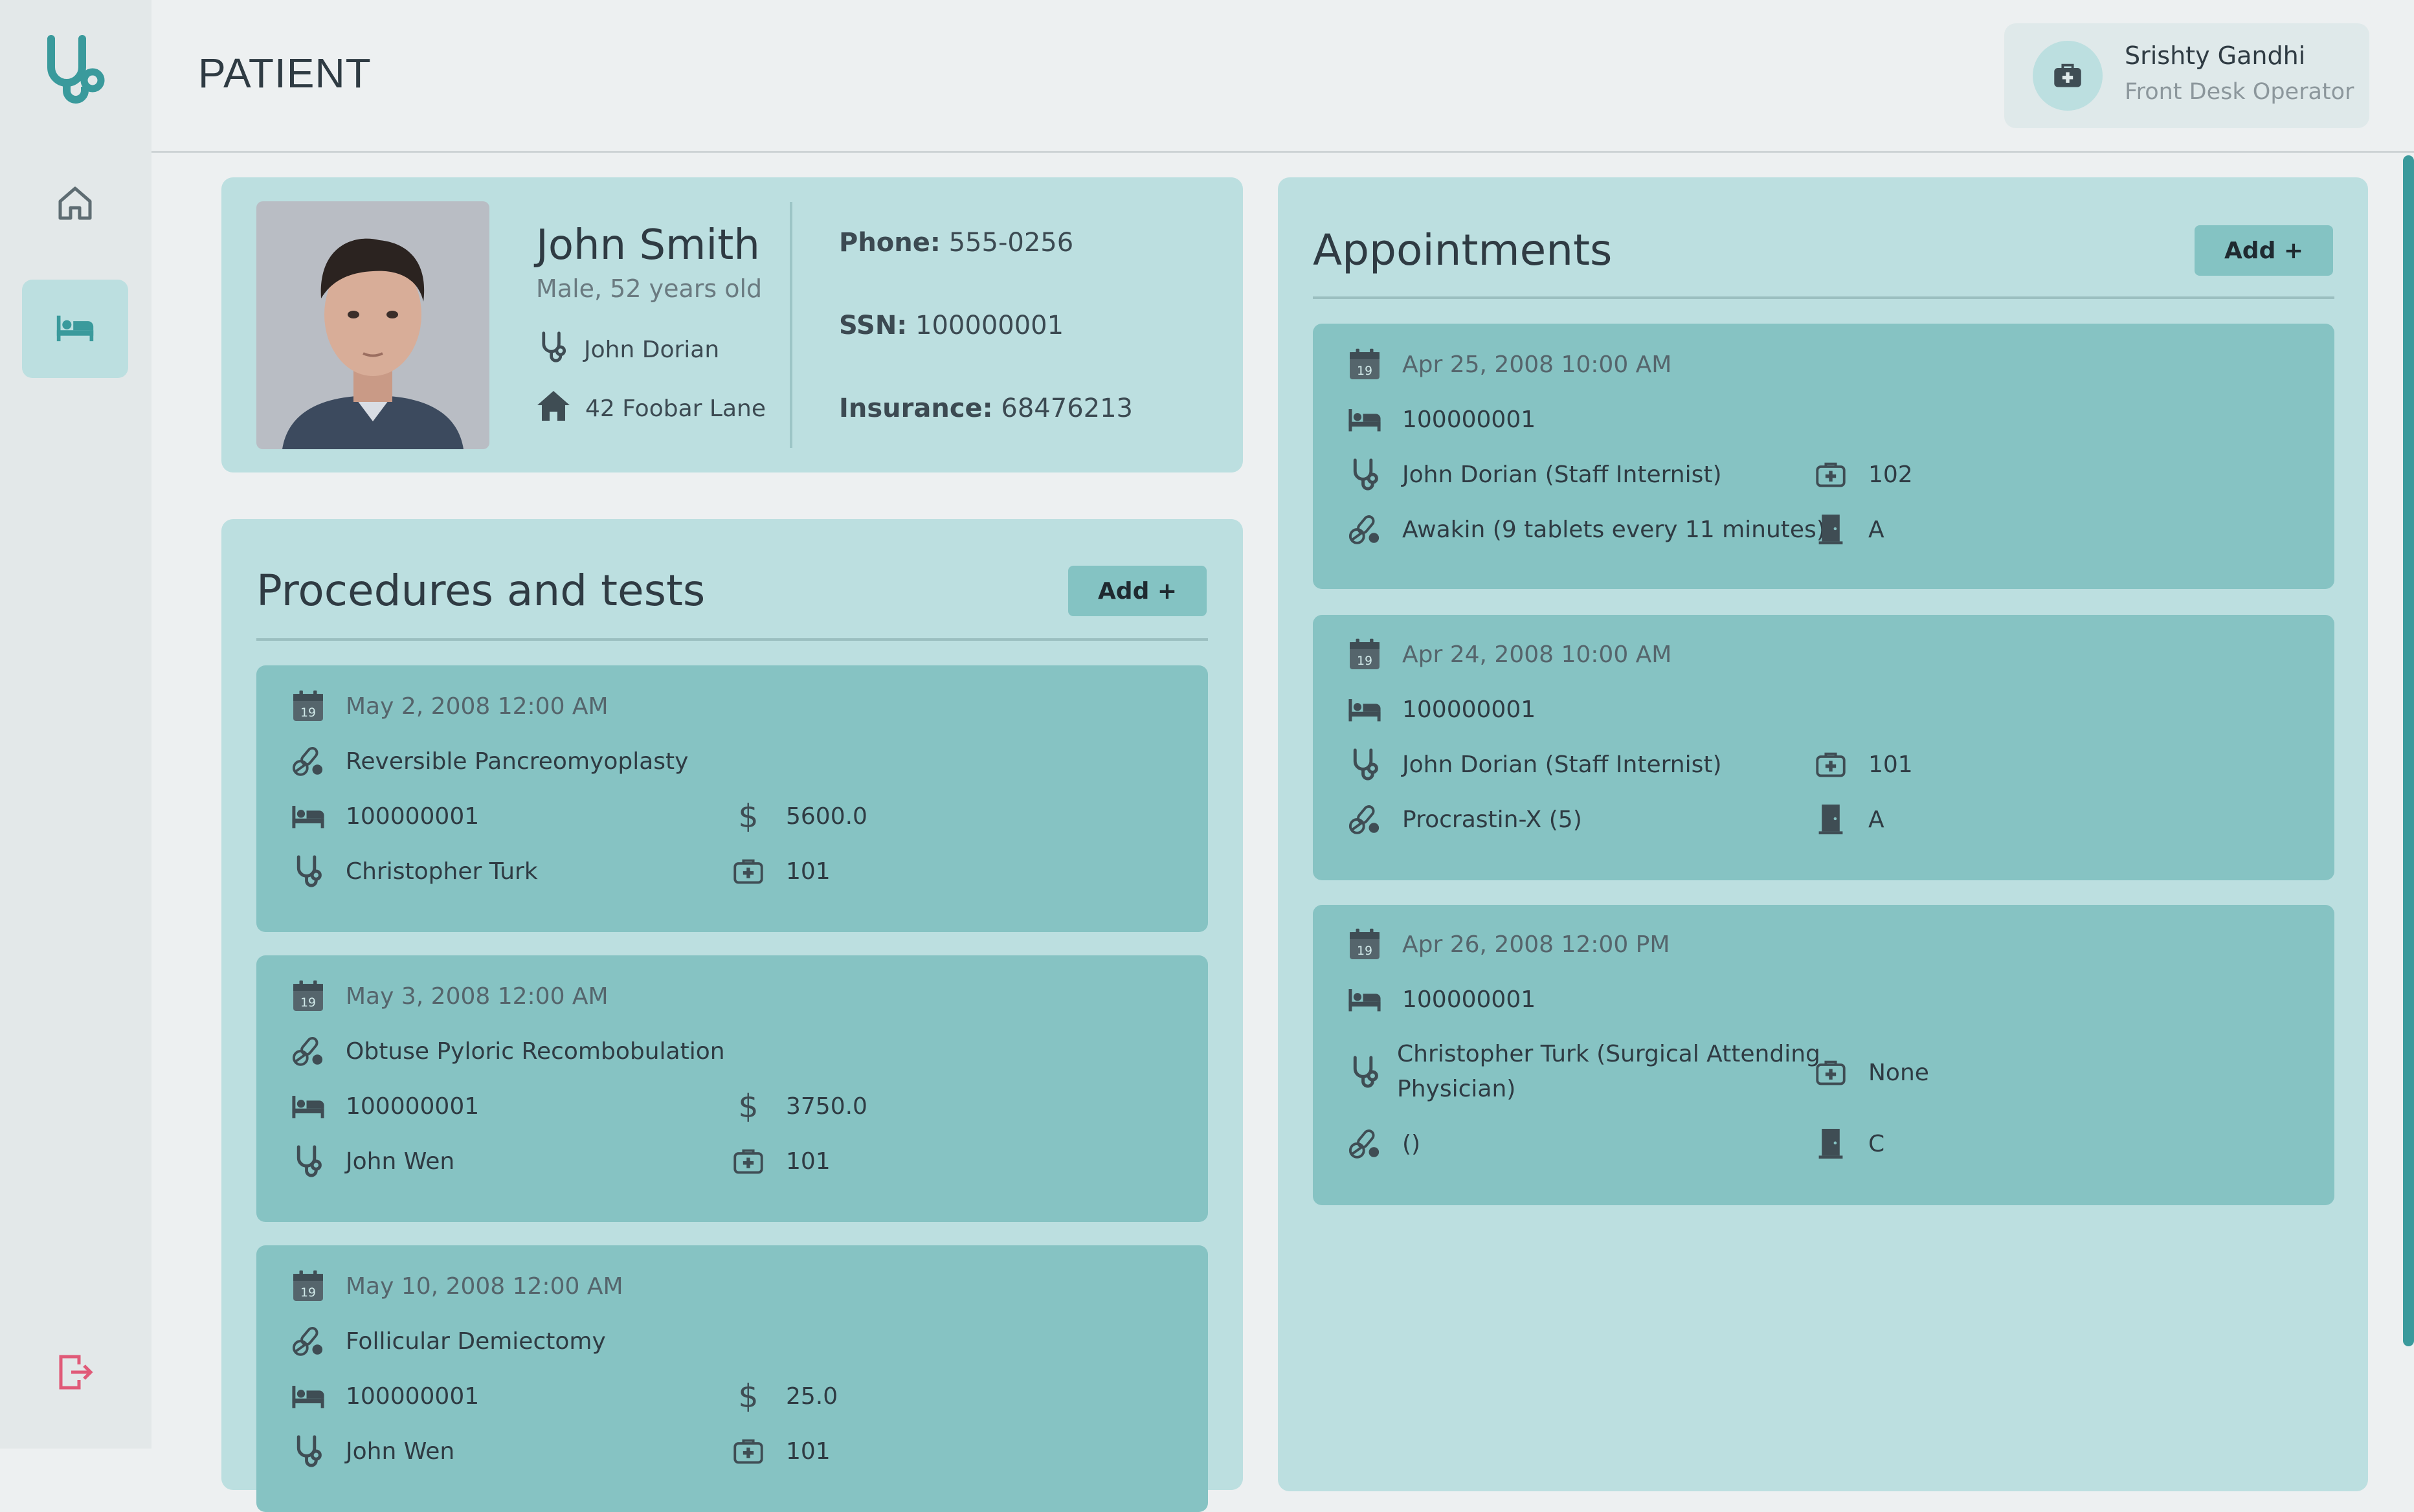  Describe the element at coordinates (1137, 591) in the screenshot. I see `add-procedure-button: Add +` at that location.